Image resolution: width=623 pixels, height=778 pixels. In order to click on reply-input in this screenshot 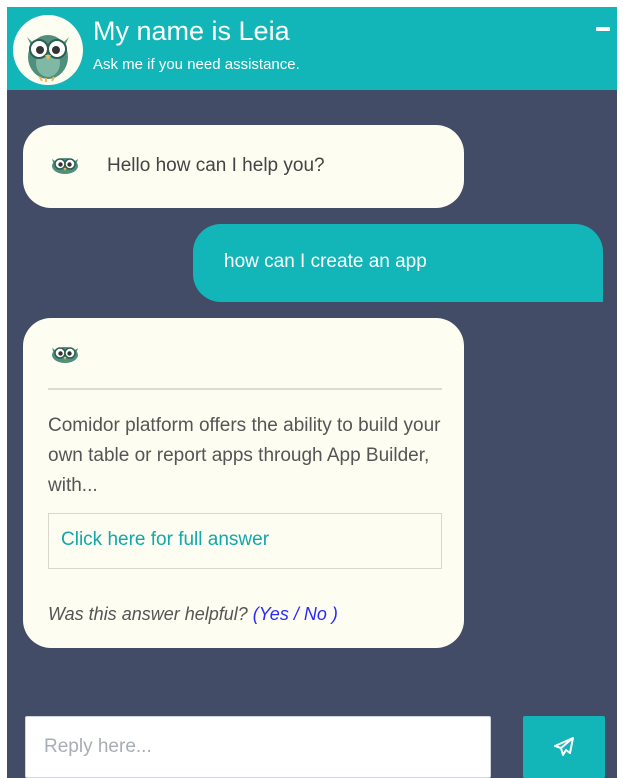, I will do `click(258, 747)`.